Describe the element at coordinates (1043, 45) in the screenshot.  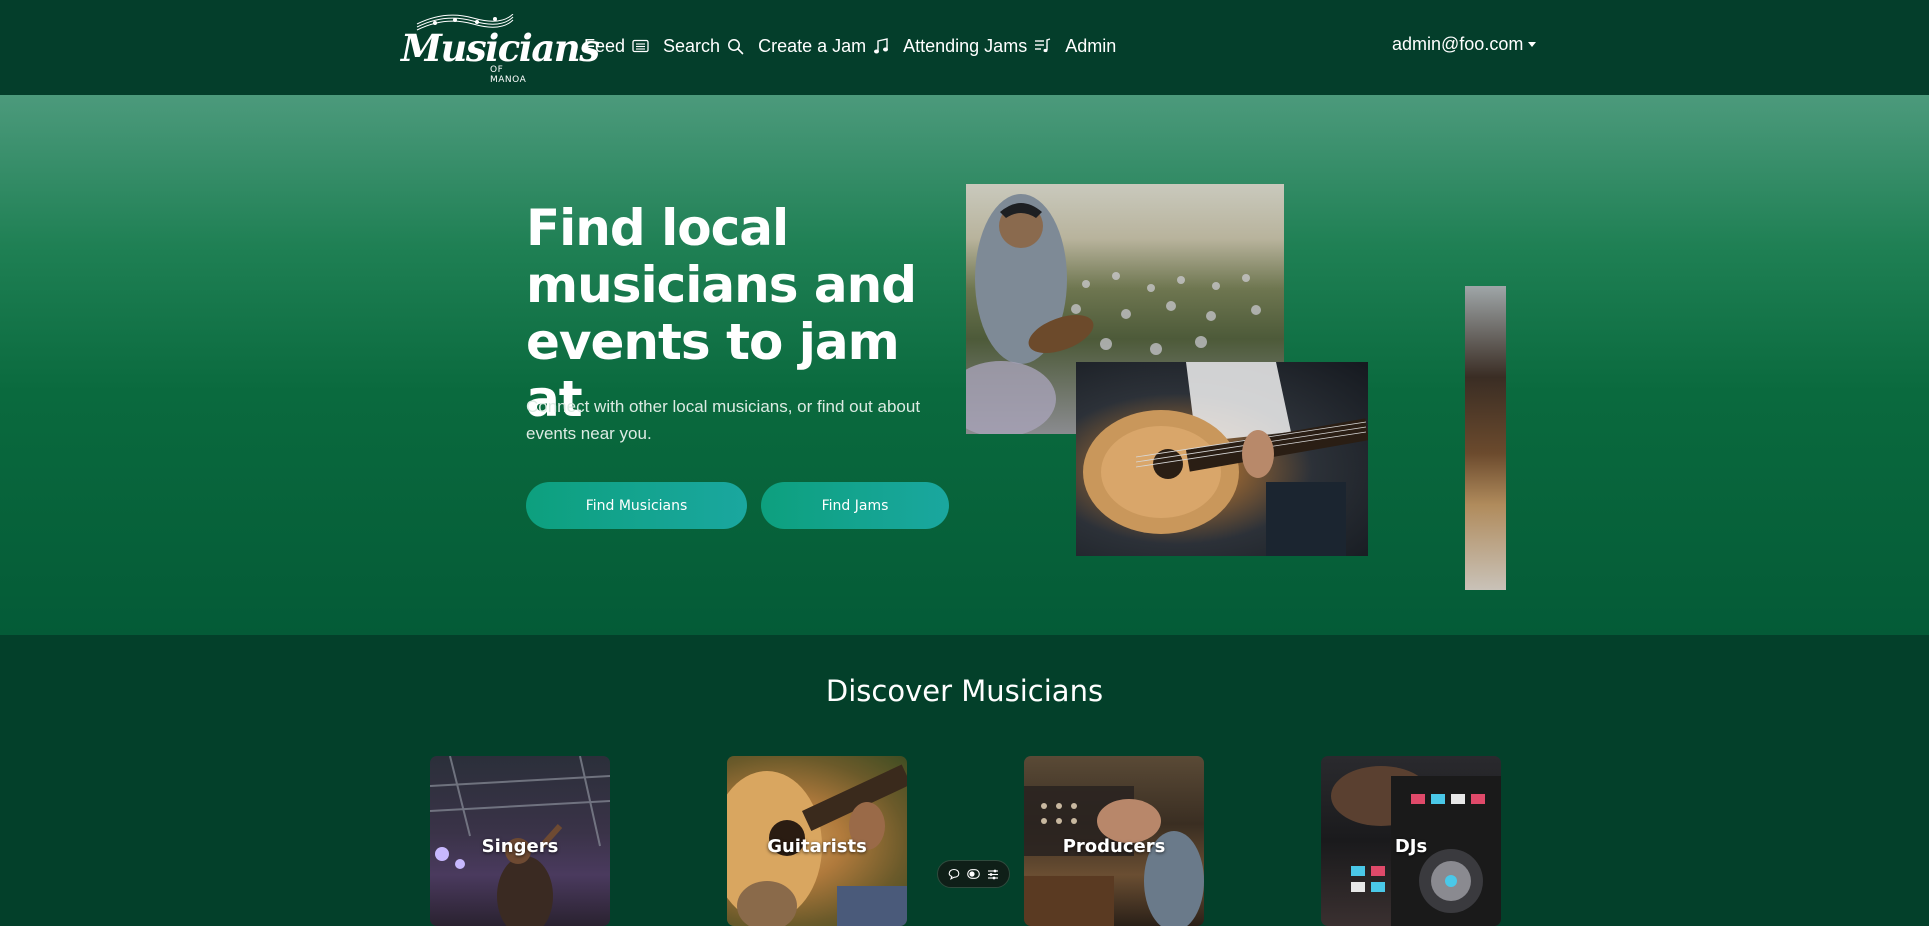
I see `playlist-icon` at that location.